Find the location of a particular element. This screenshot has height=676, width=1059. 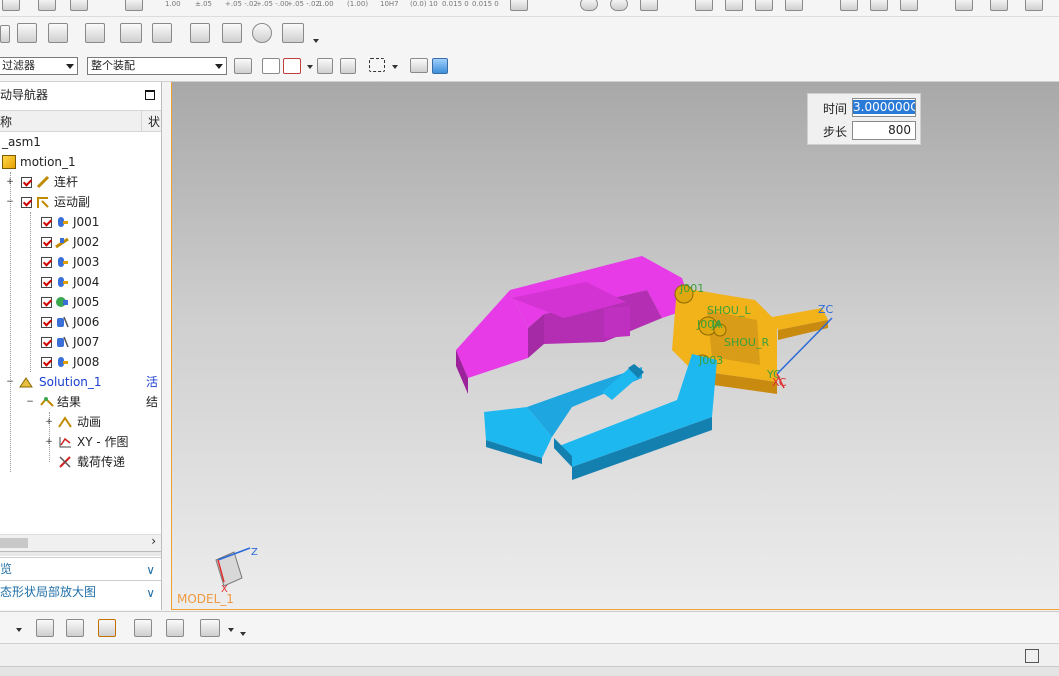

expand-icon: + is located at coordinates (49, 442).